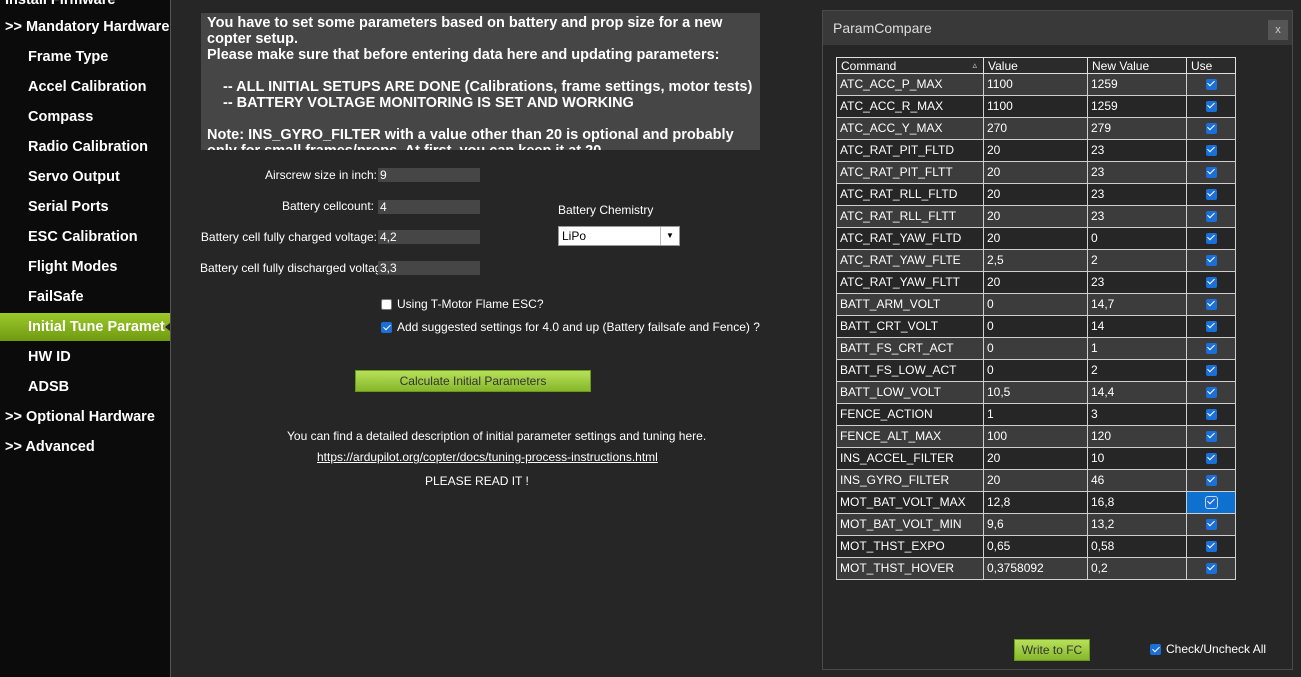 The image size is (1301, 677). What do you see at coordinates (85, 447) in the screenshot?
I see `sidebar-item-advanced: >> Advanced` at bounding box center [85, 447].